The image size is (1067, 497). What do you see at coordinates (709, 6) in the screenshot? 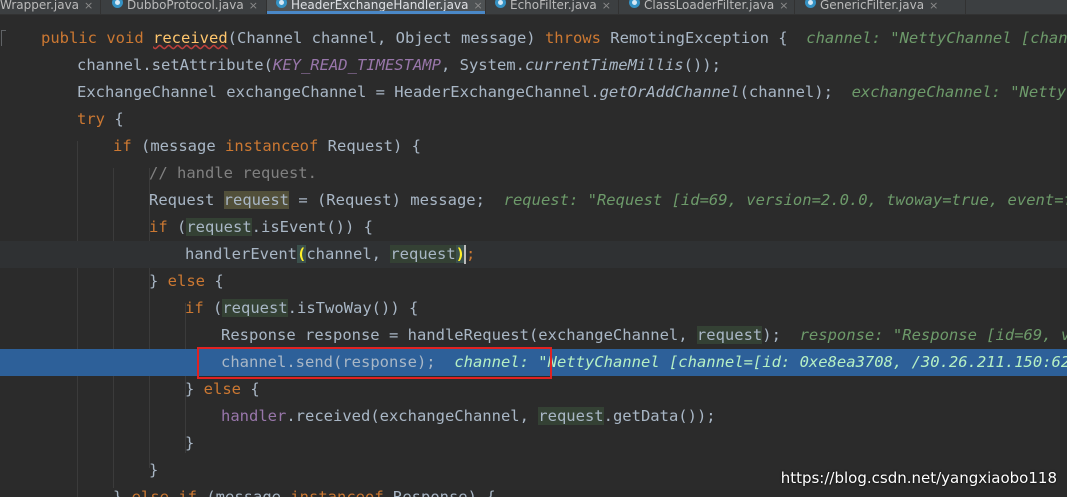
I see `tab-label: ClassLoaderFilter.java` at bounding box center [709, 6].